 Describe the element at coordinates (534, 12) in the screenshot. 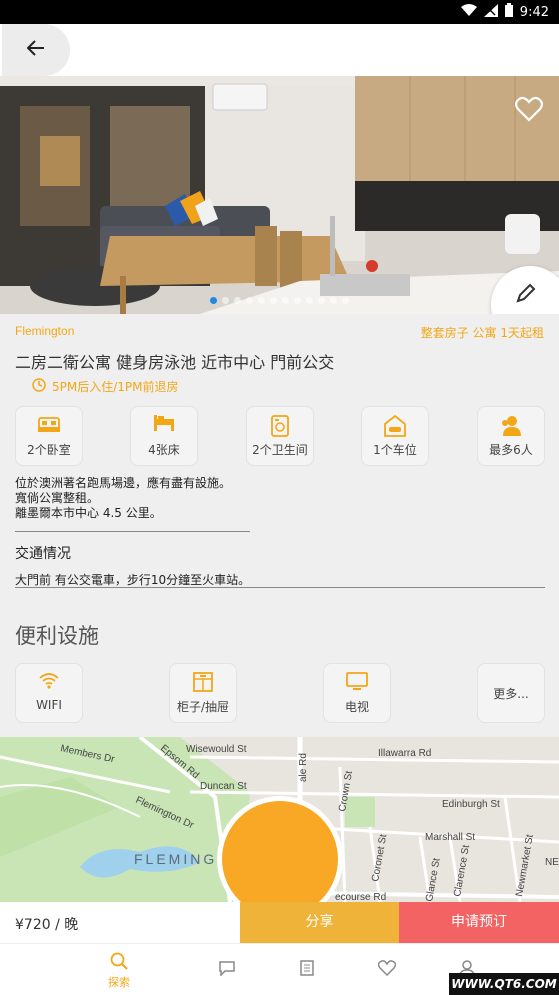

I see `status-time: 9:42` at that location.